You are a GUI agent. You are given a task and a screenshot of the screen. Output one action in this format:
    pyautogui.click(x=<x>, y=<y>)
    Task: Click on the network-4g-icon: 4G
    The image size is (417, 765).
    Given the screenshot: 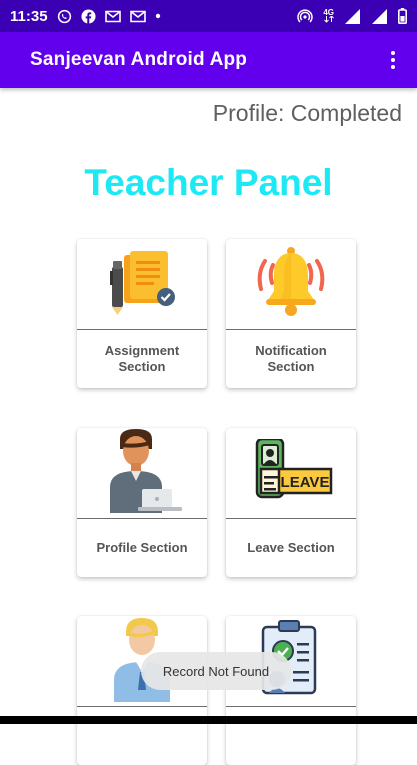 What is the action you would take?
    pyautogui.click(x=328, y=16)
    